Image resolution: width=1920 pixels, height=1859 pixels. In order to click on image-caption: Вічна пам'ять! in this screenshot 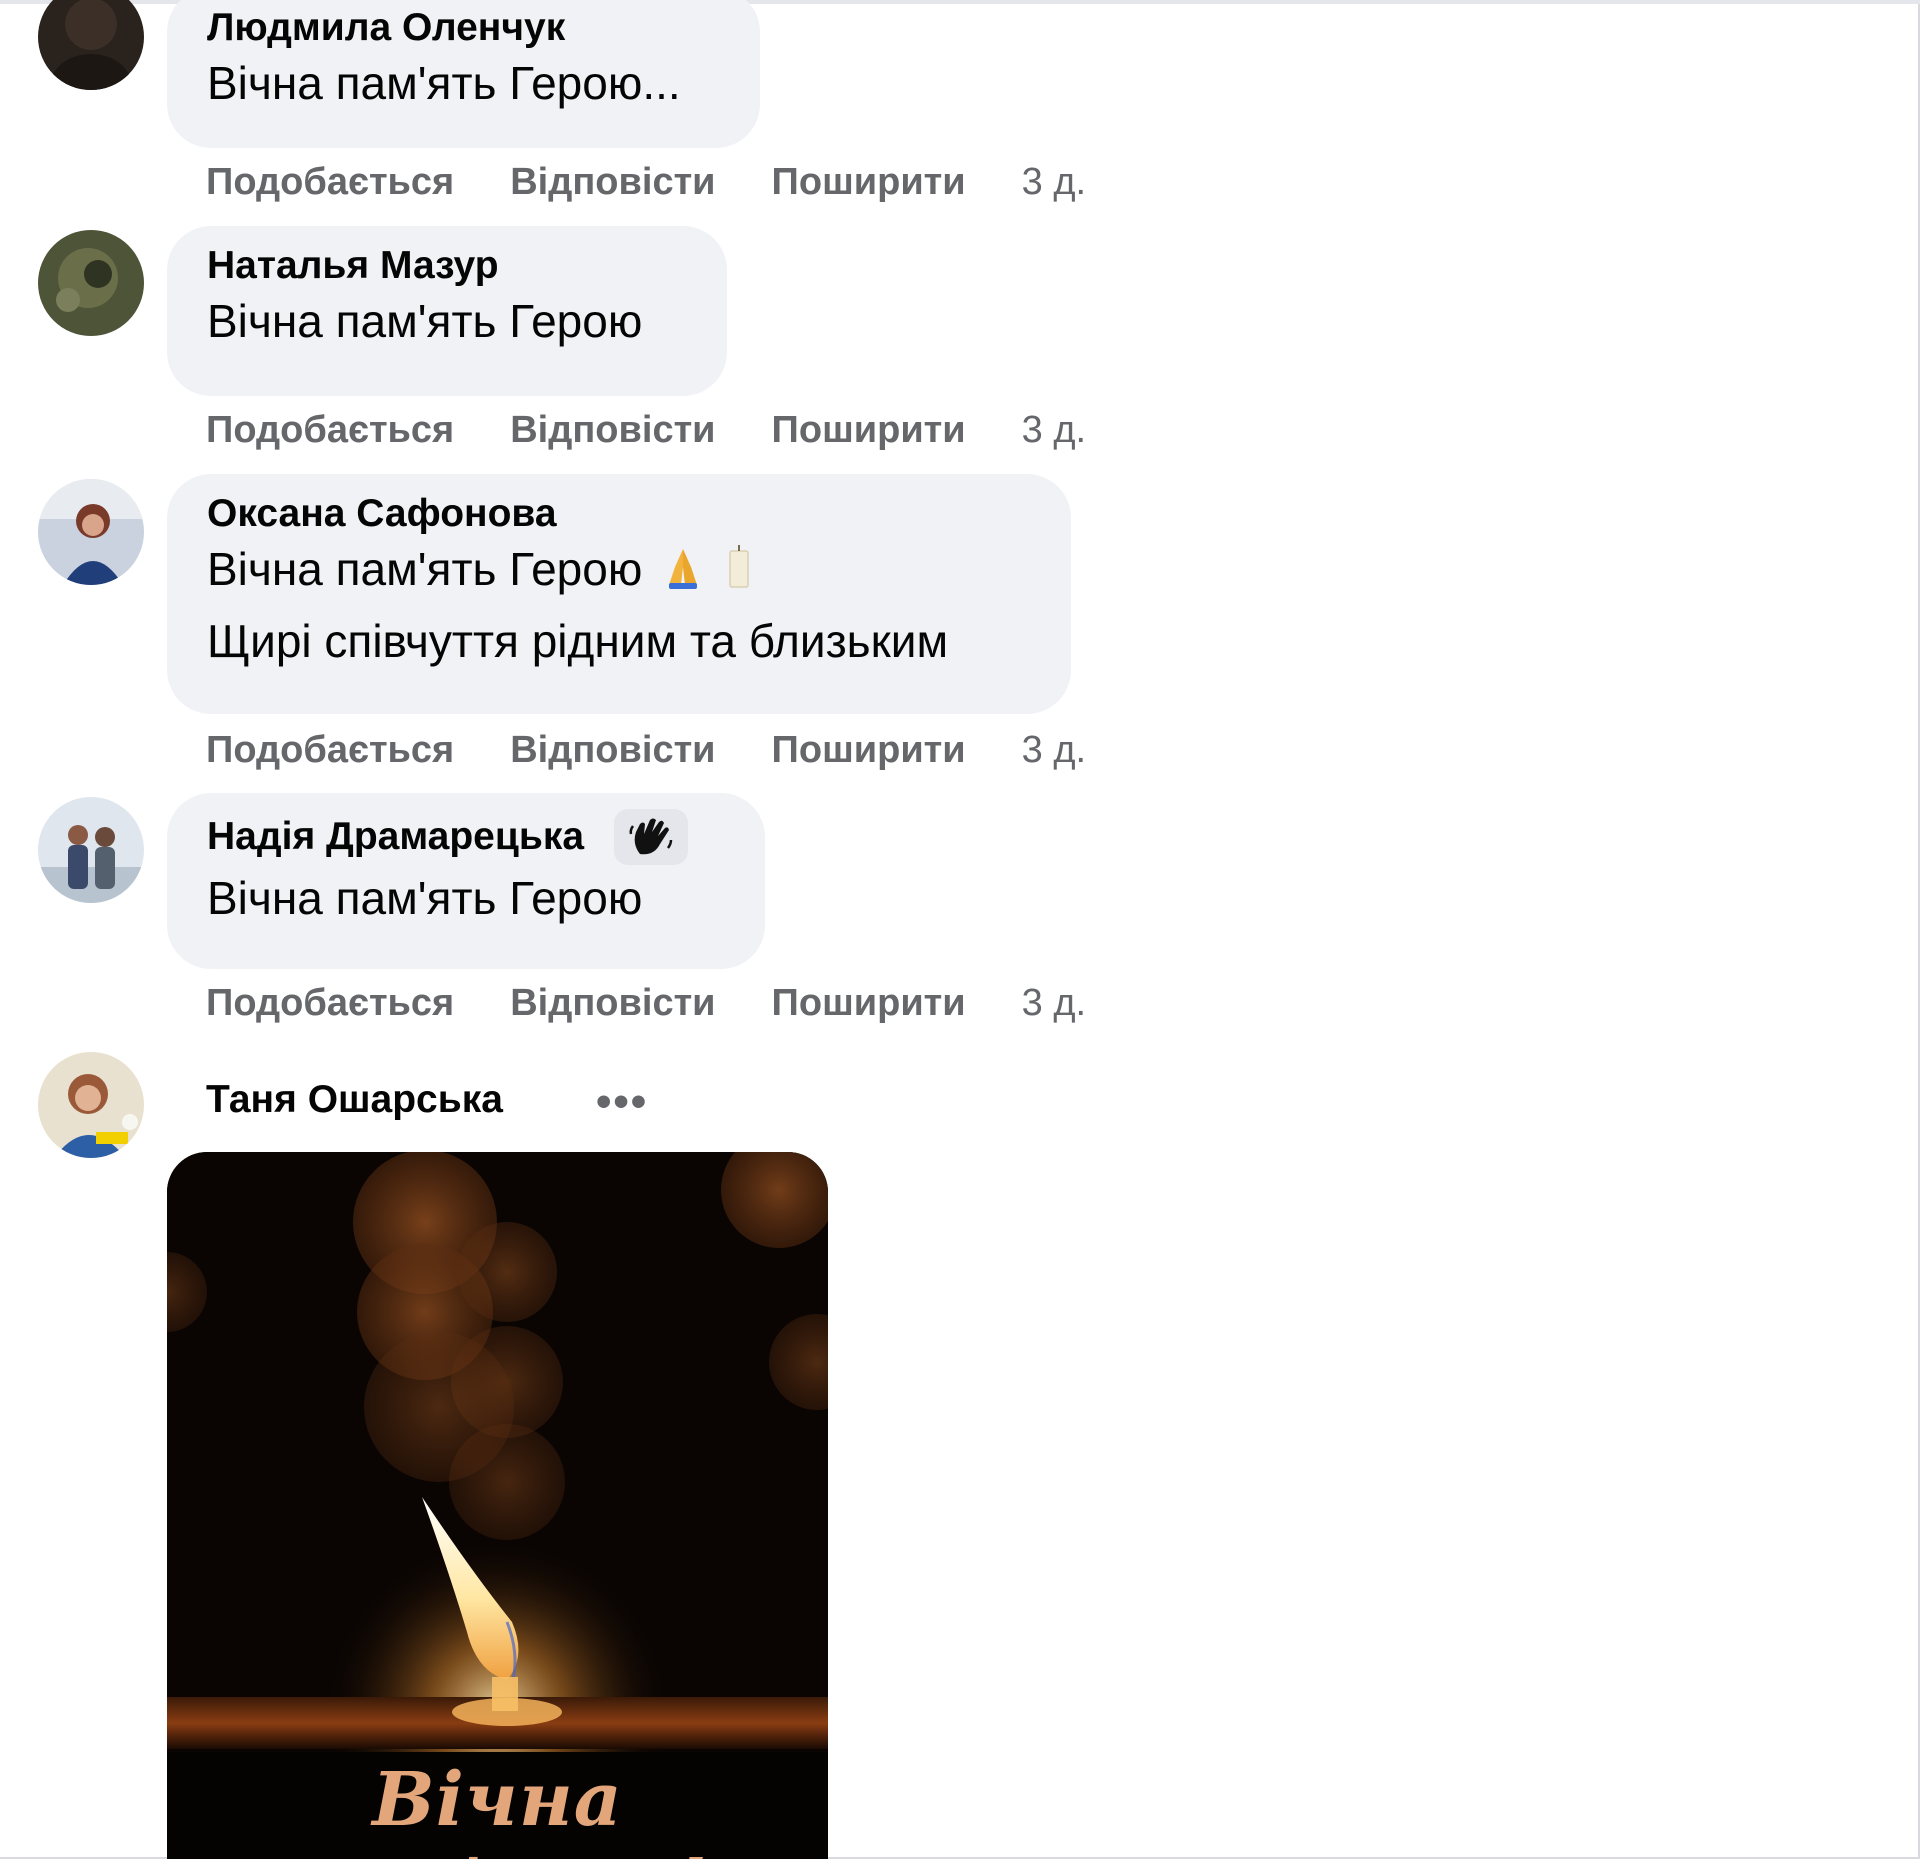, I will do `click(497, 1808)`.